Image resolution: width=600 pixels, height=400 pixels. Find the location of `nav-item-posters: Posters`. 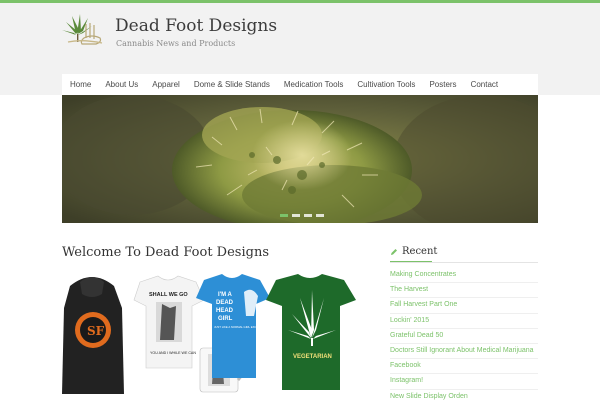

nav-item-posters: Posters is located at coordinates (442, 84).